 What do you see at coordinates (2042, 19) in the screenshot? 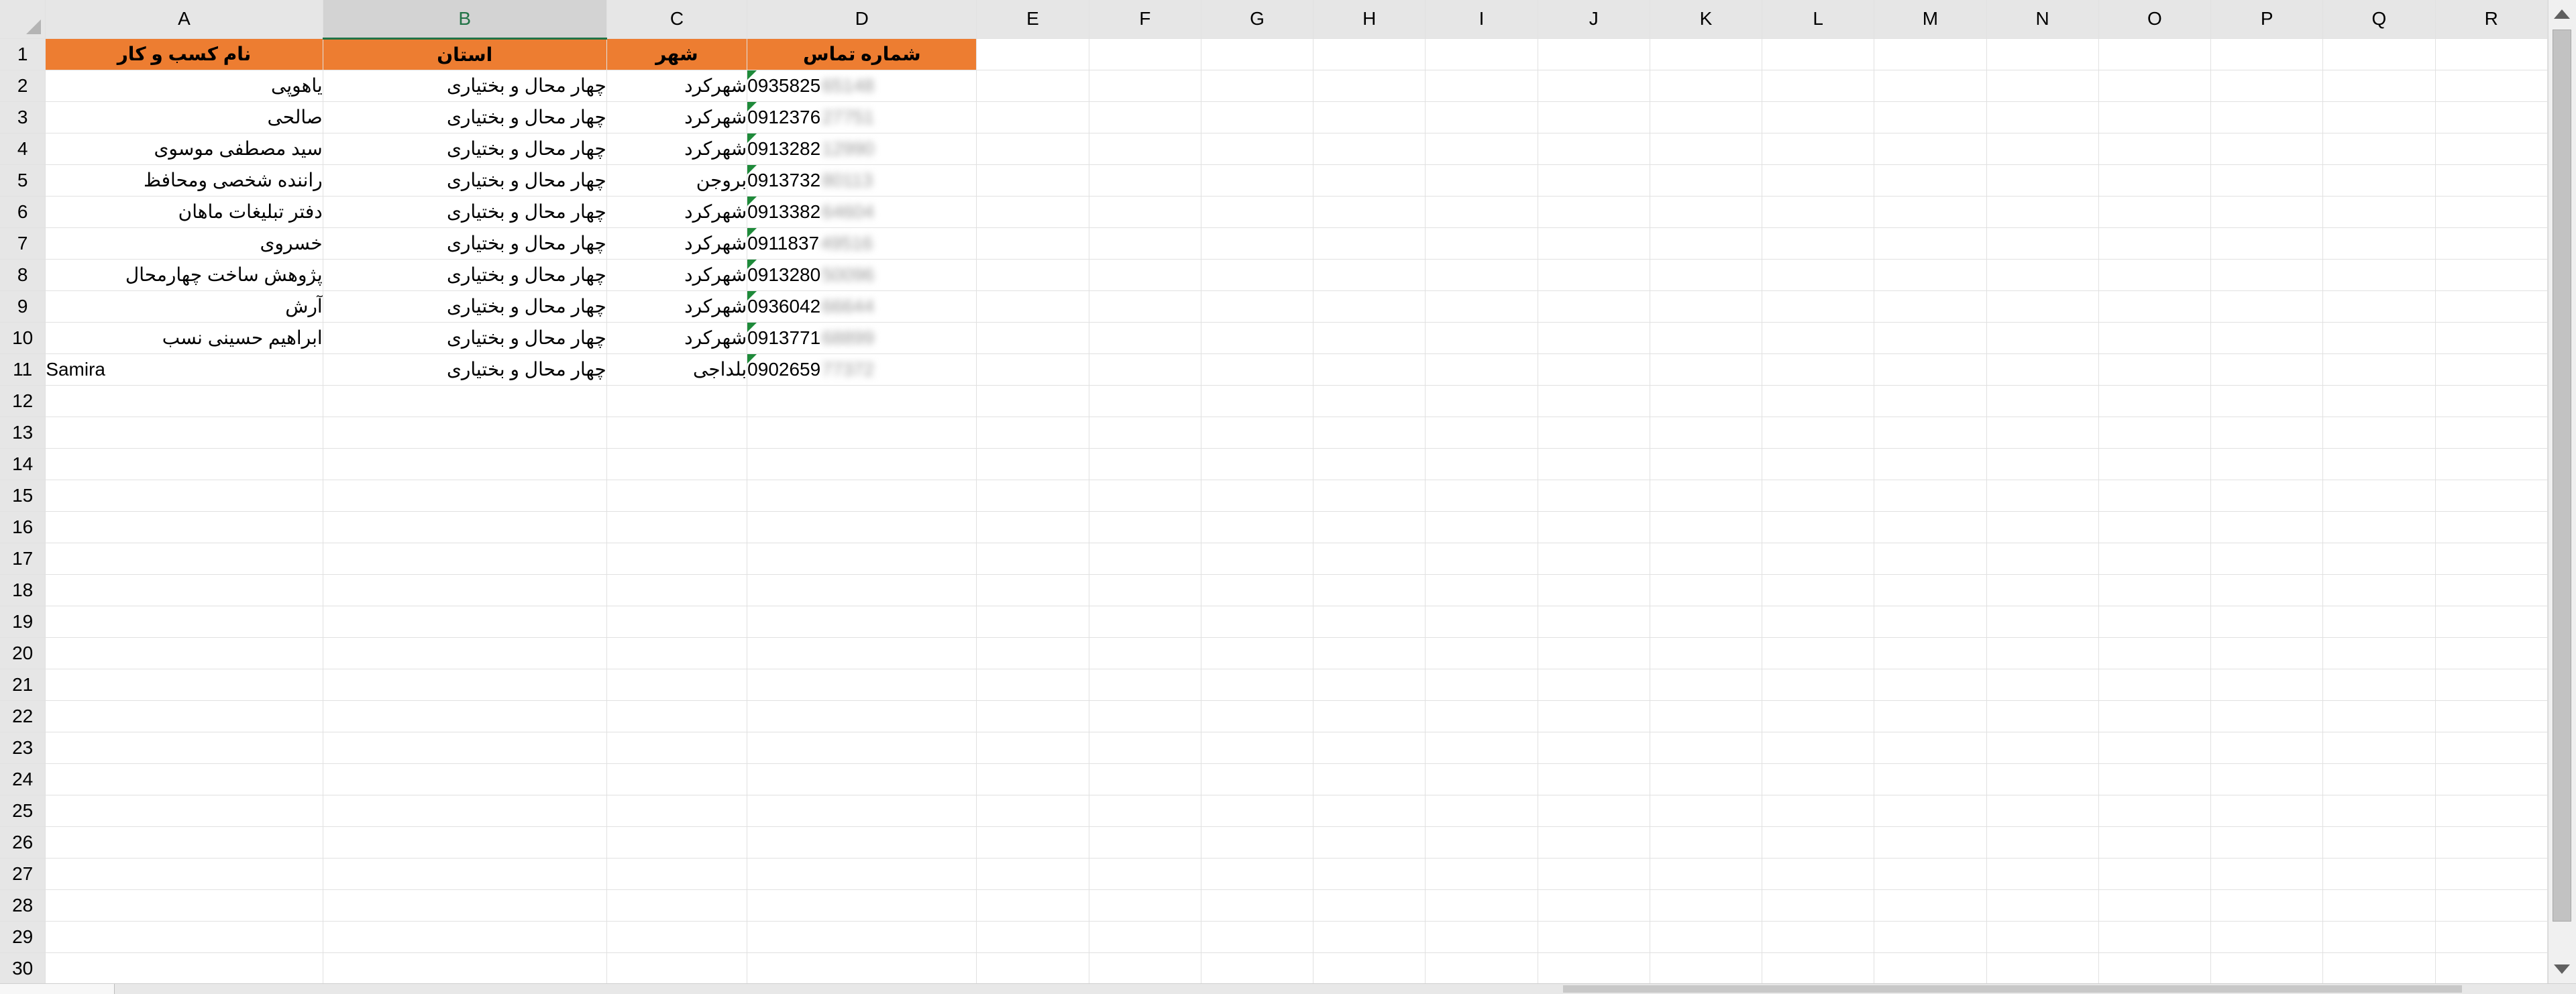
I see `column-header-n: N` at bounding box center [2042, 19].